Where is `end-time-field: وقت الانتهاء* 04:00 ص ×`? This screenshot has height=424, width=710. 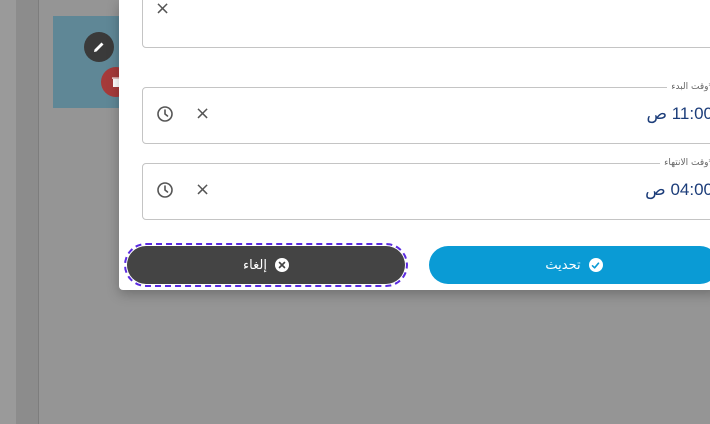 end-time-field: وقت الانتهاء* 04:00 ص × is located at coordinates (426, 188).